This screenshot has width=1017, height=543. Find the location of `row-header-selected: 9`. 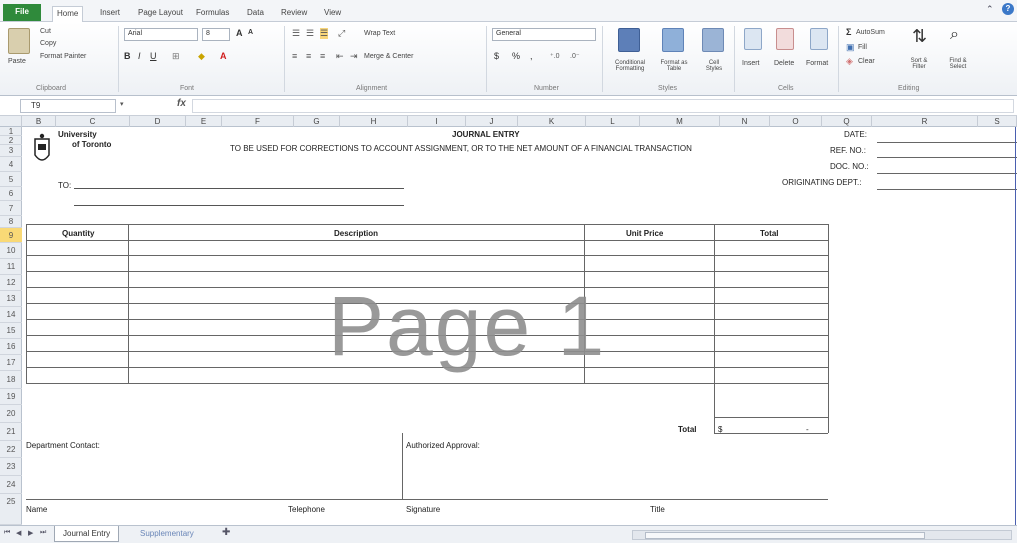

row-header-selected: 9 is located at coordinates (11, 235).